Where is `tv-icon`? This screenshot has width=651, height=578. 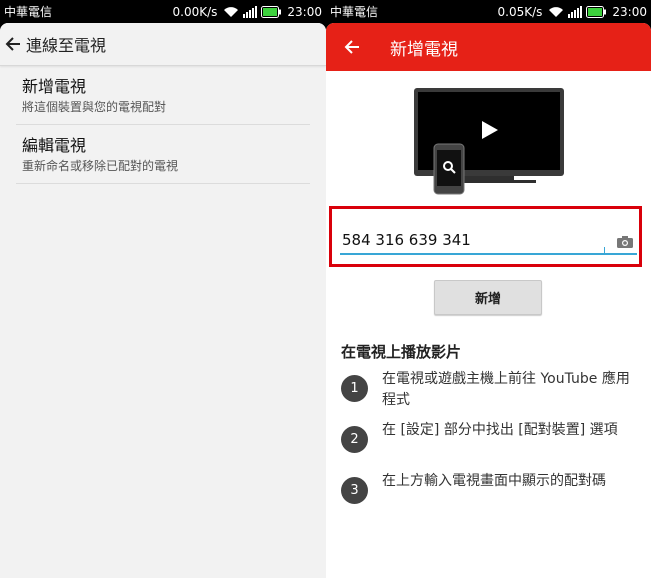 tv-icon is located at coordinates (489, 141).